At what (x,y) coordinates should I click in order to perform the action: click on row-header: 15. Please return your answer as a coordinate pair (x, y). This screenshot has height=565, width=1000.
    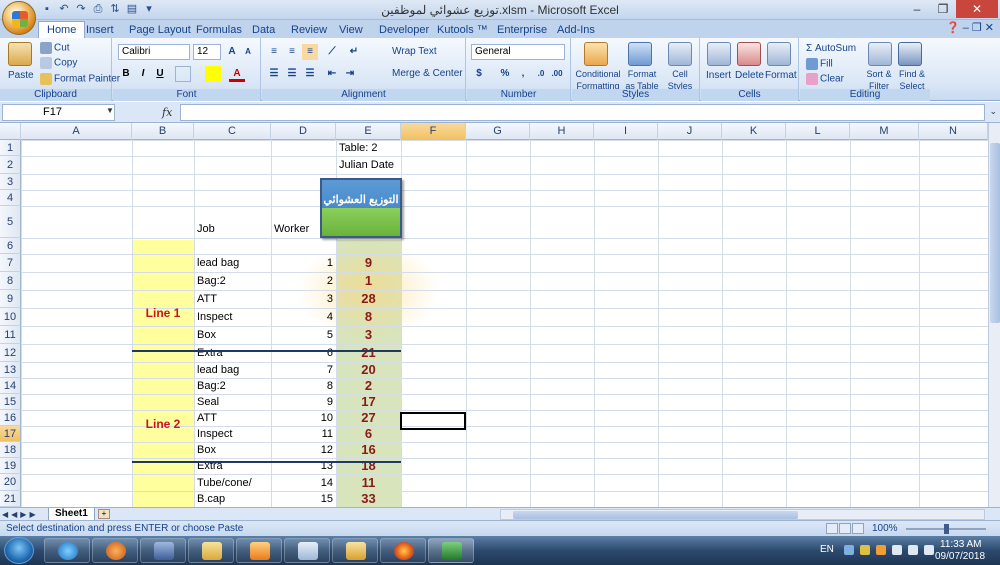
    Looking at the image, I should click on (10, 402).